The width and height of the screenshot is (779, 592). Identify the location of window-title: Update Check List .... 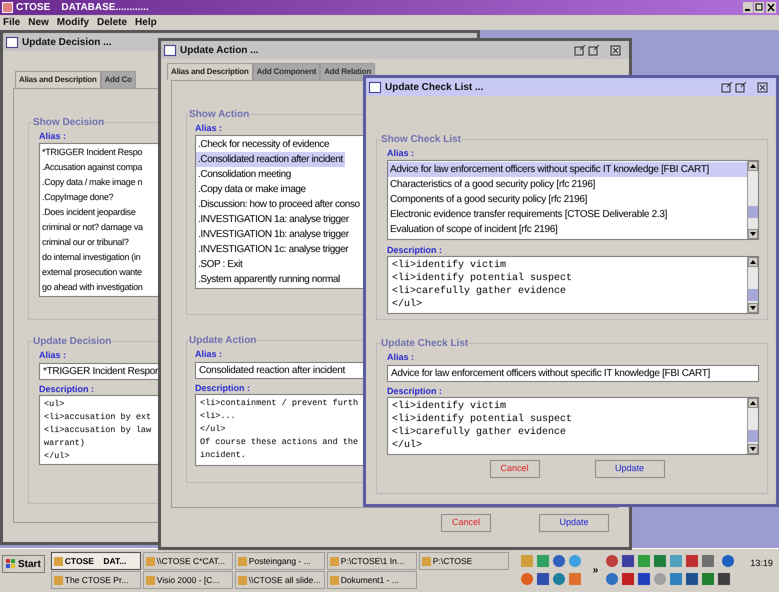
(434, 87).